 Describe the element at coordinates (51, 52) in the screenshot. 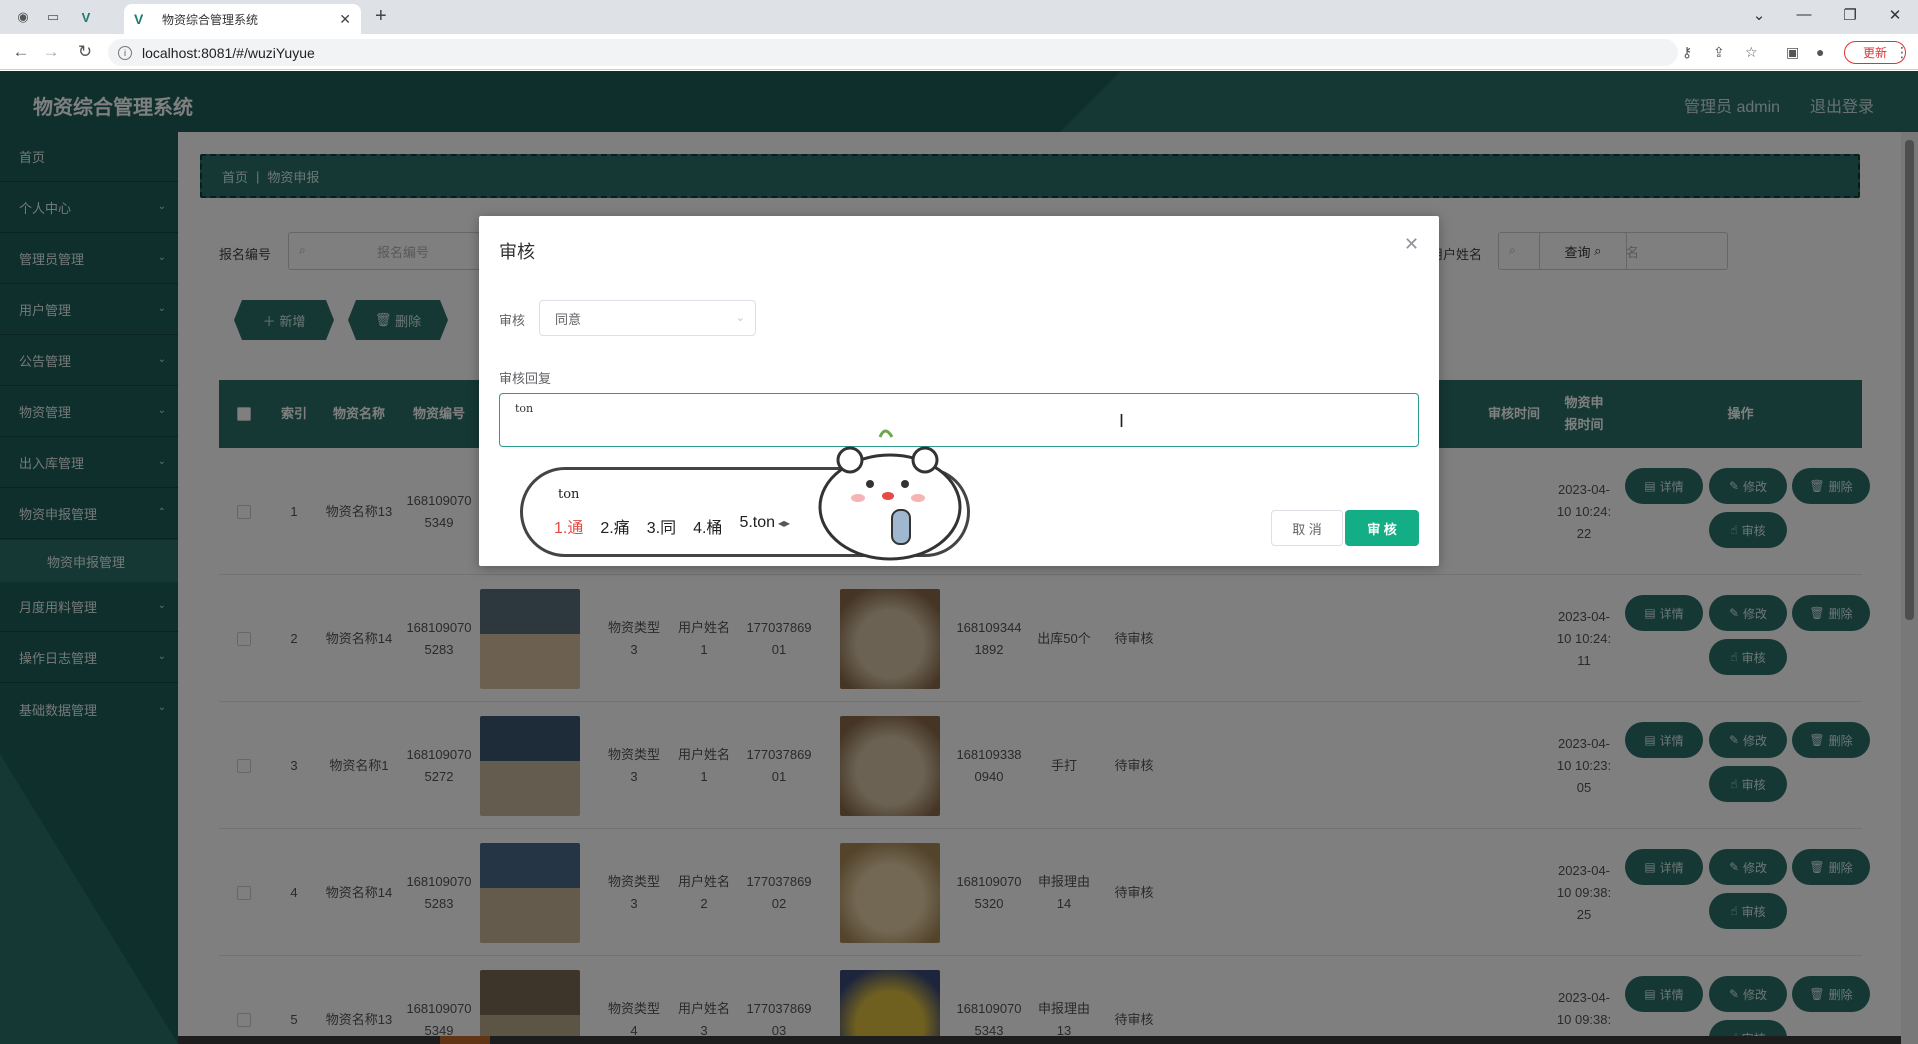

I see `forward-icon: →` at that location.